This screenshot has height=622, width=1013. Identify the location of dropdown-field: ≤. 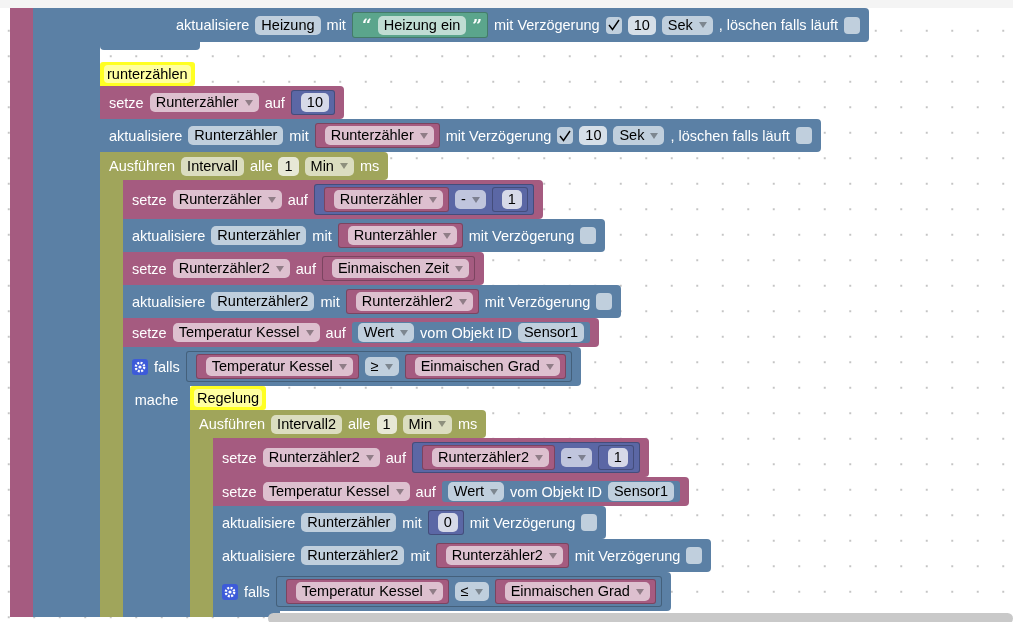
(471, 591).